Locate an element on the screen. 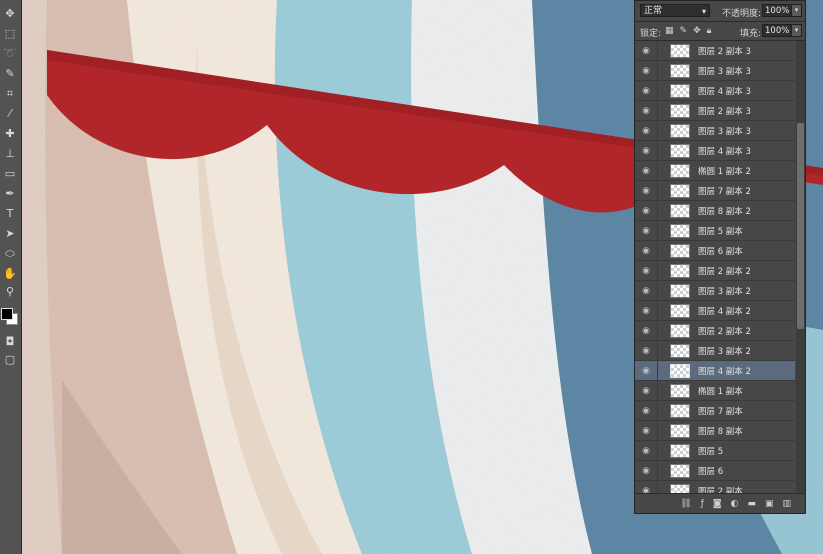 Image resolution: width=823 pixels, height=554 pixels. blend-mode-dropdown: 正常 ▾ is located at coordinates (675, 10).